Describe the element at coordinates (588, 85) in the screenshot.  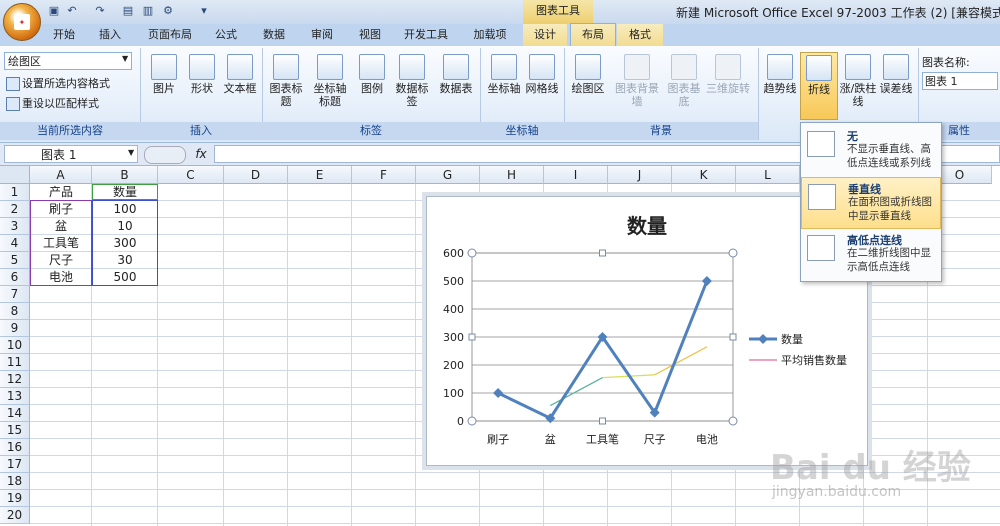
I see `plot-area-button: 绘图区` at that location.